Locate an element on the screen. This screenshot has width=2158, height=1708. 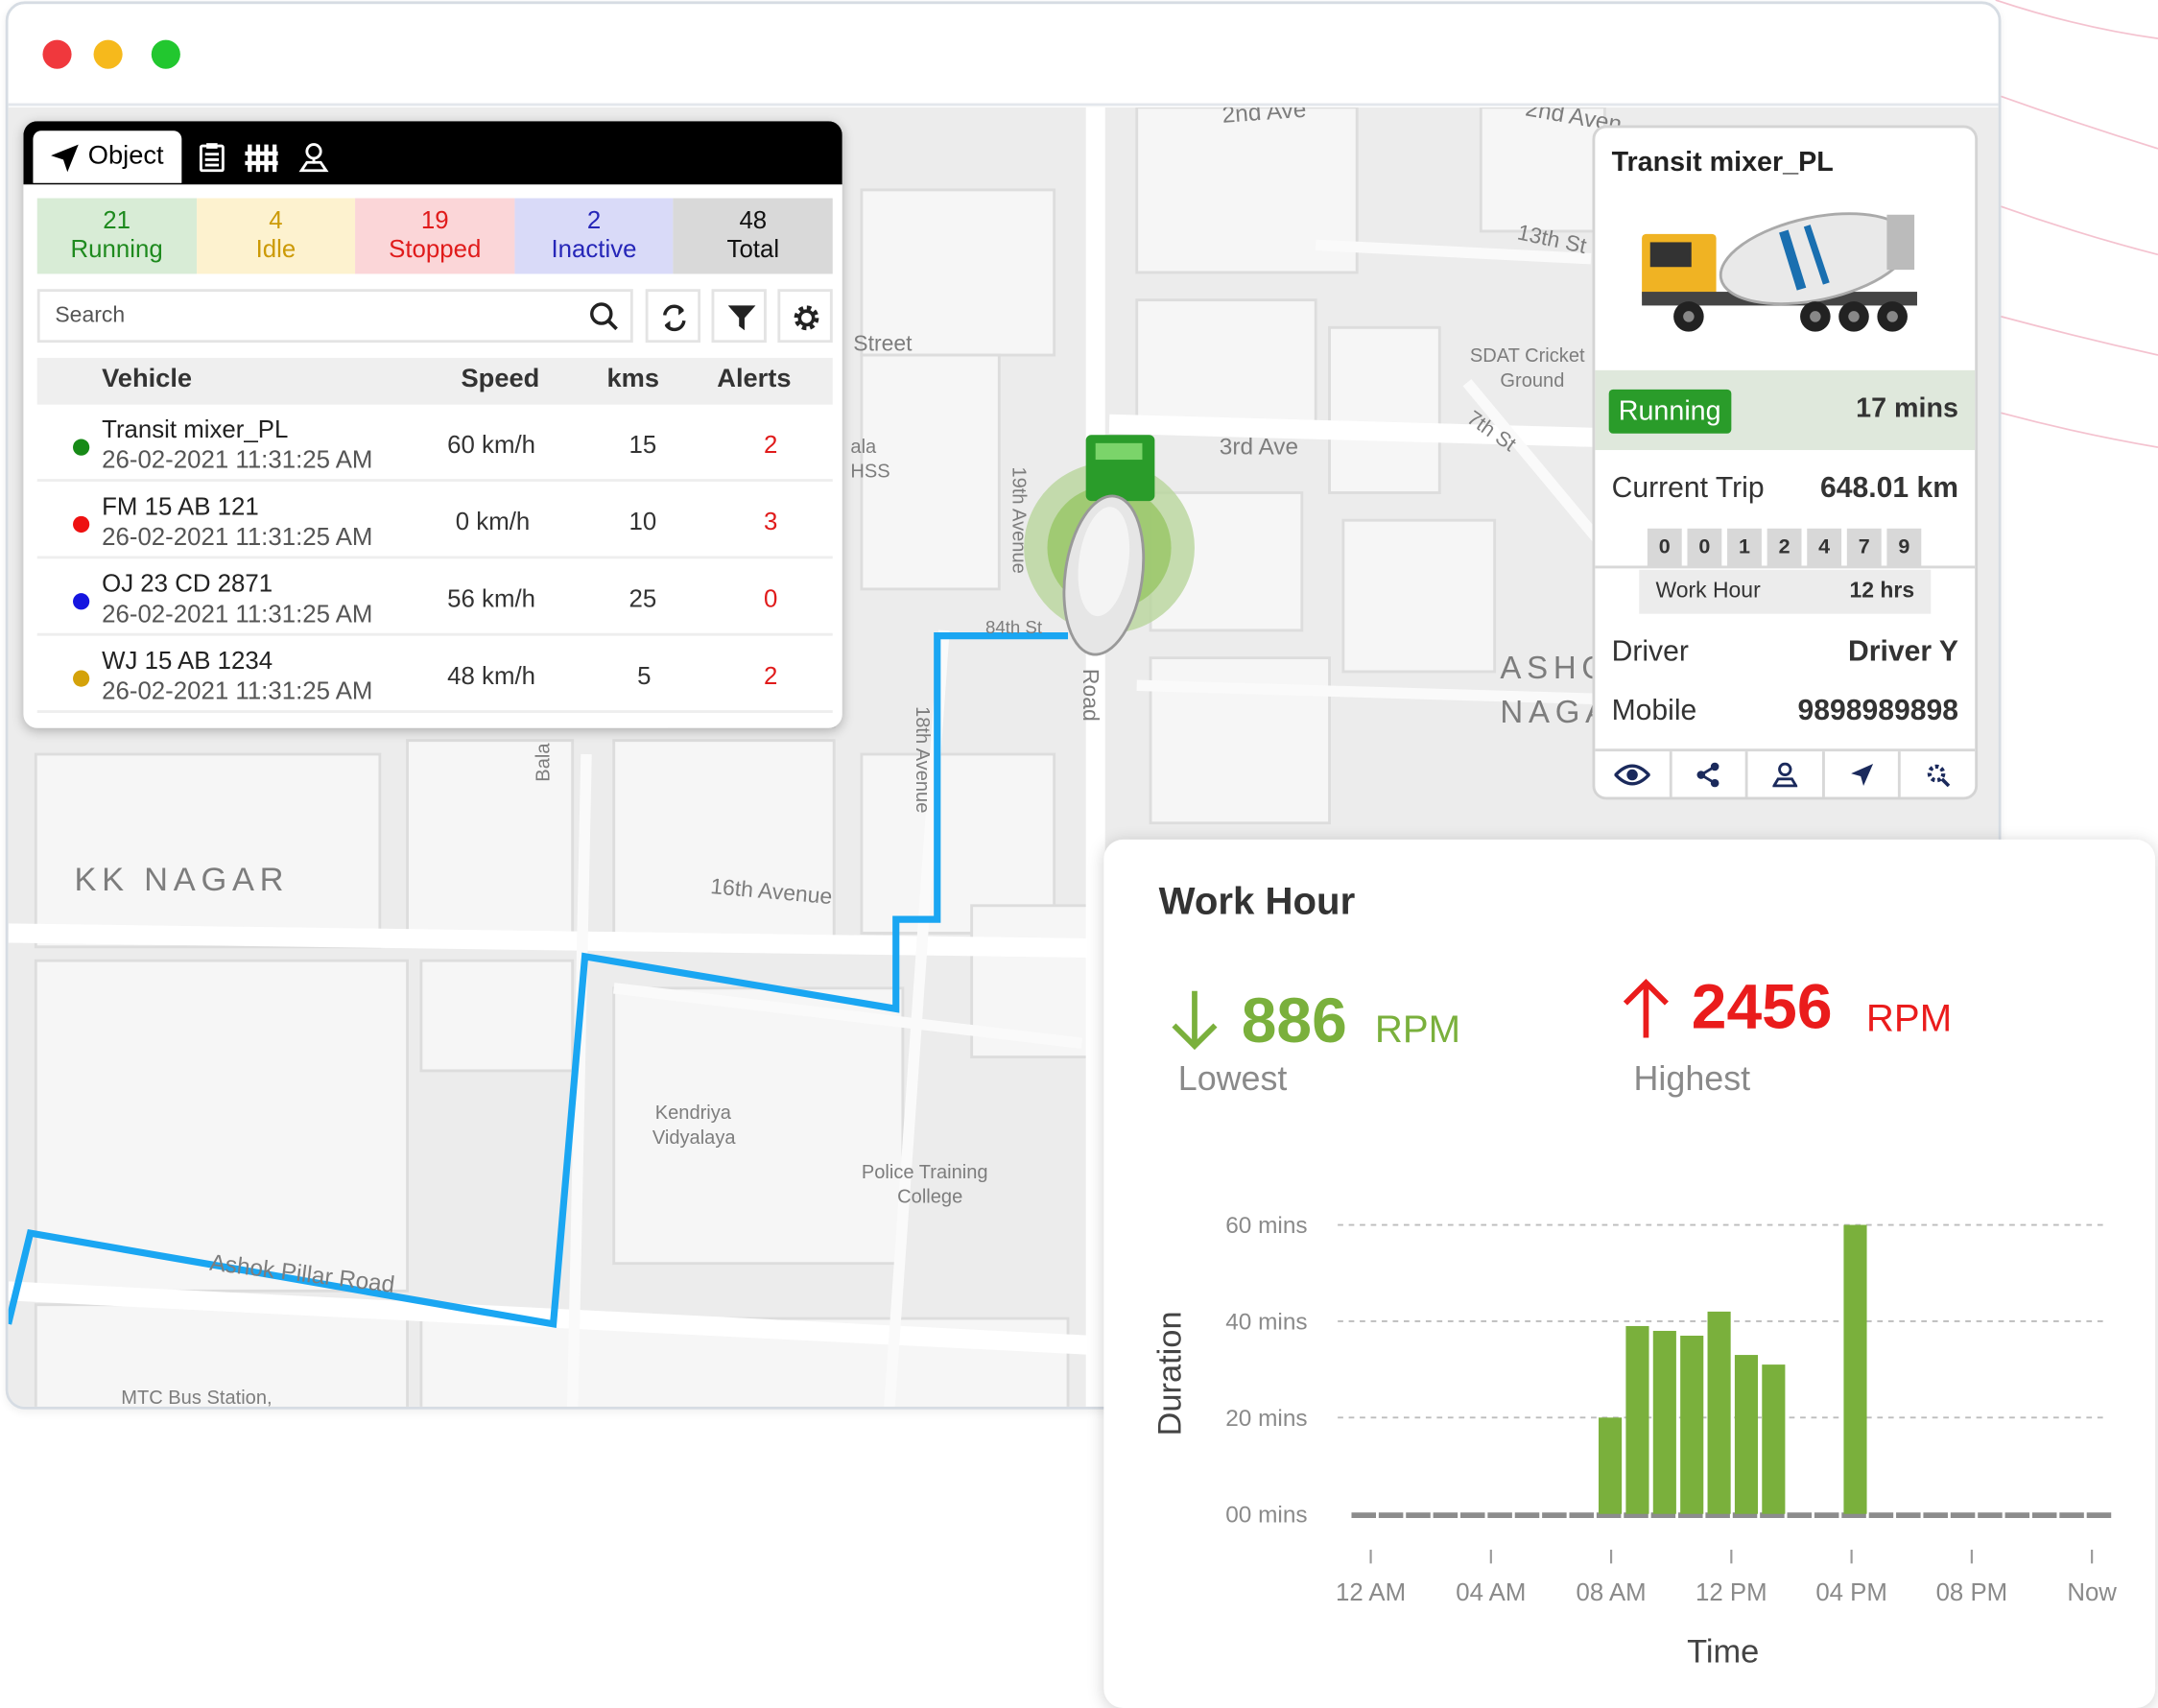
filter-button is located at coordinates (739, 316).